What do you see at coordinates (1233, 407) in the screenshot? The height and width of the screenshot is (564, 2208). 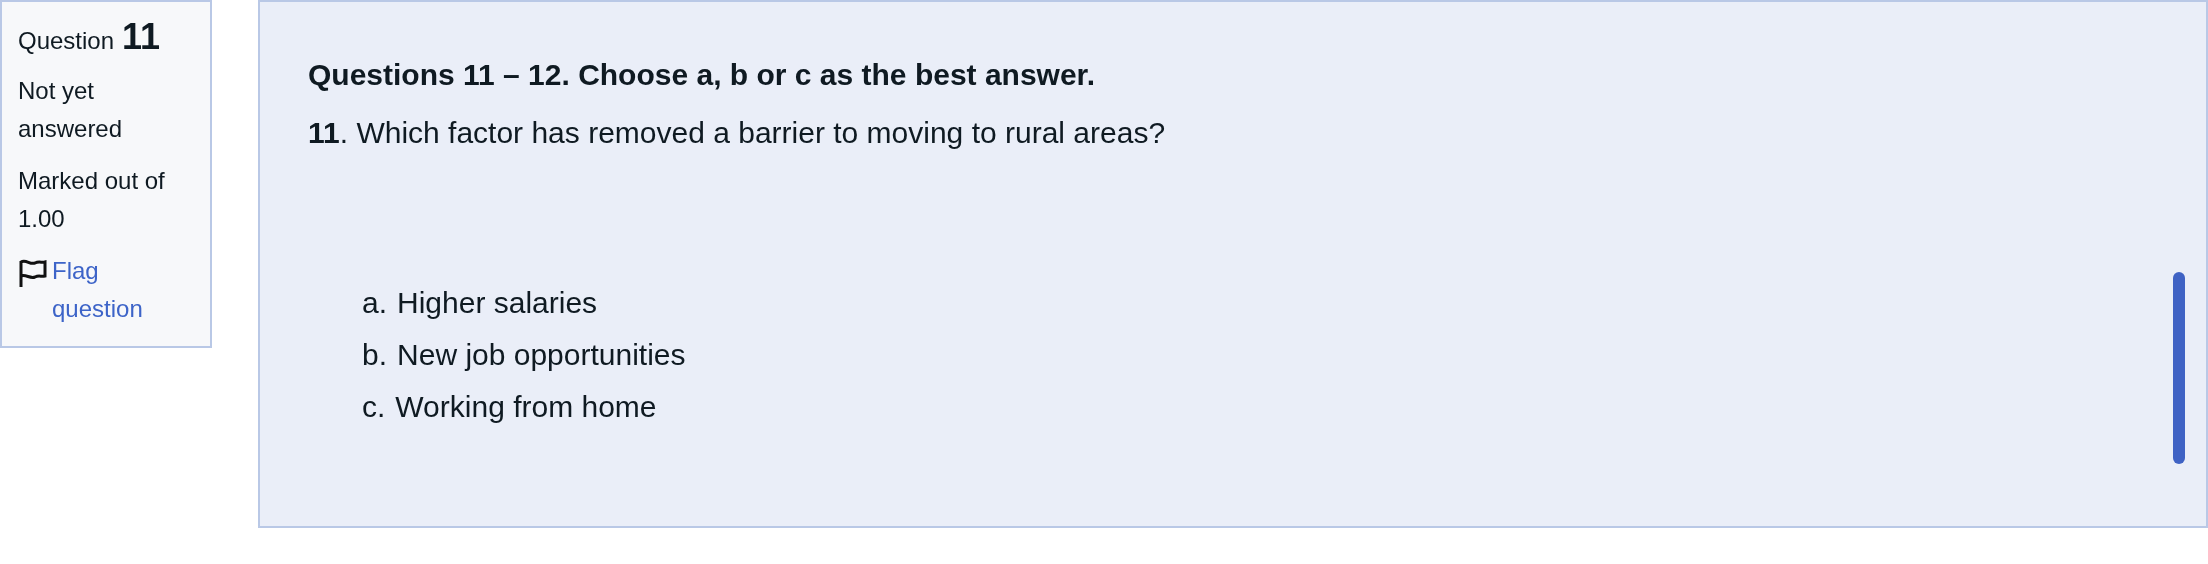 I see `answer-option: c. Working from home` at bounding box center [1233, 407].